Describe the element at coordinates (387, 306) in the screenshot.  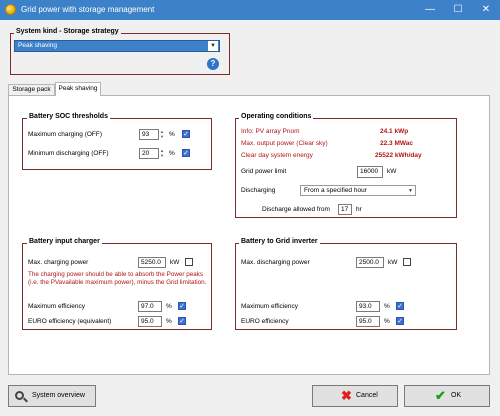
I see `inverter-max-eff-unit: %` at that location.